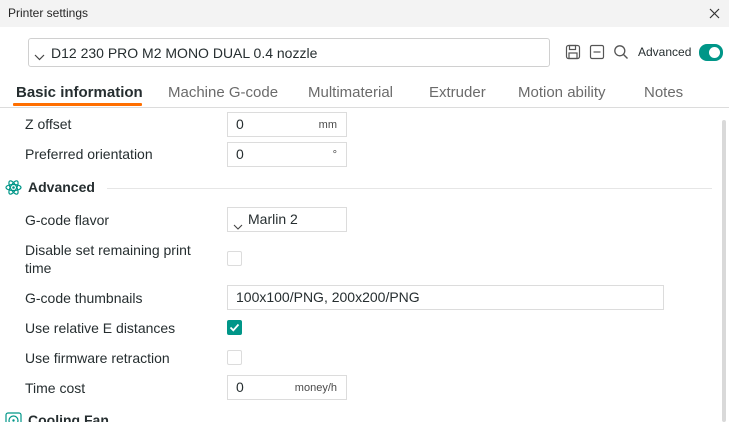 The image size is (729, 422). I want to click on save-icon, so click(573, 52).